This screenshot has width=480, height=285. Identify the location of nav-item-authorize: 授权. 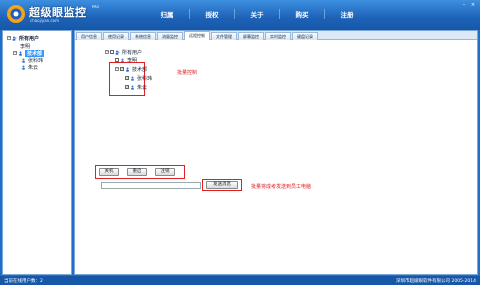
(212, 14).